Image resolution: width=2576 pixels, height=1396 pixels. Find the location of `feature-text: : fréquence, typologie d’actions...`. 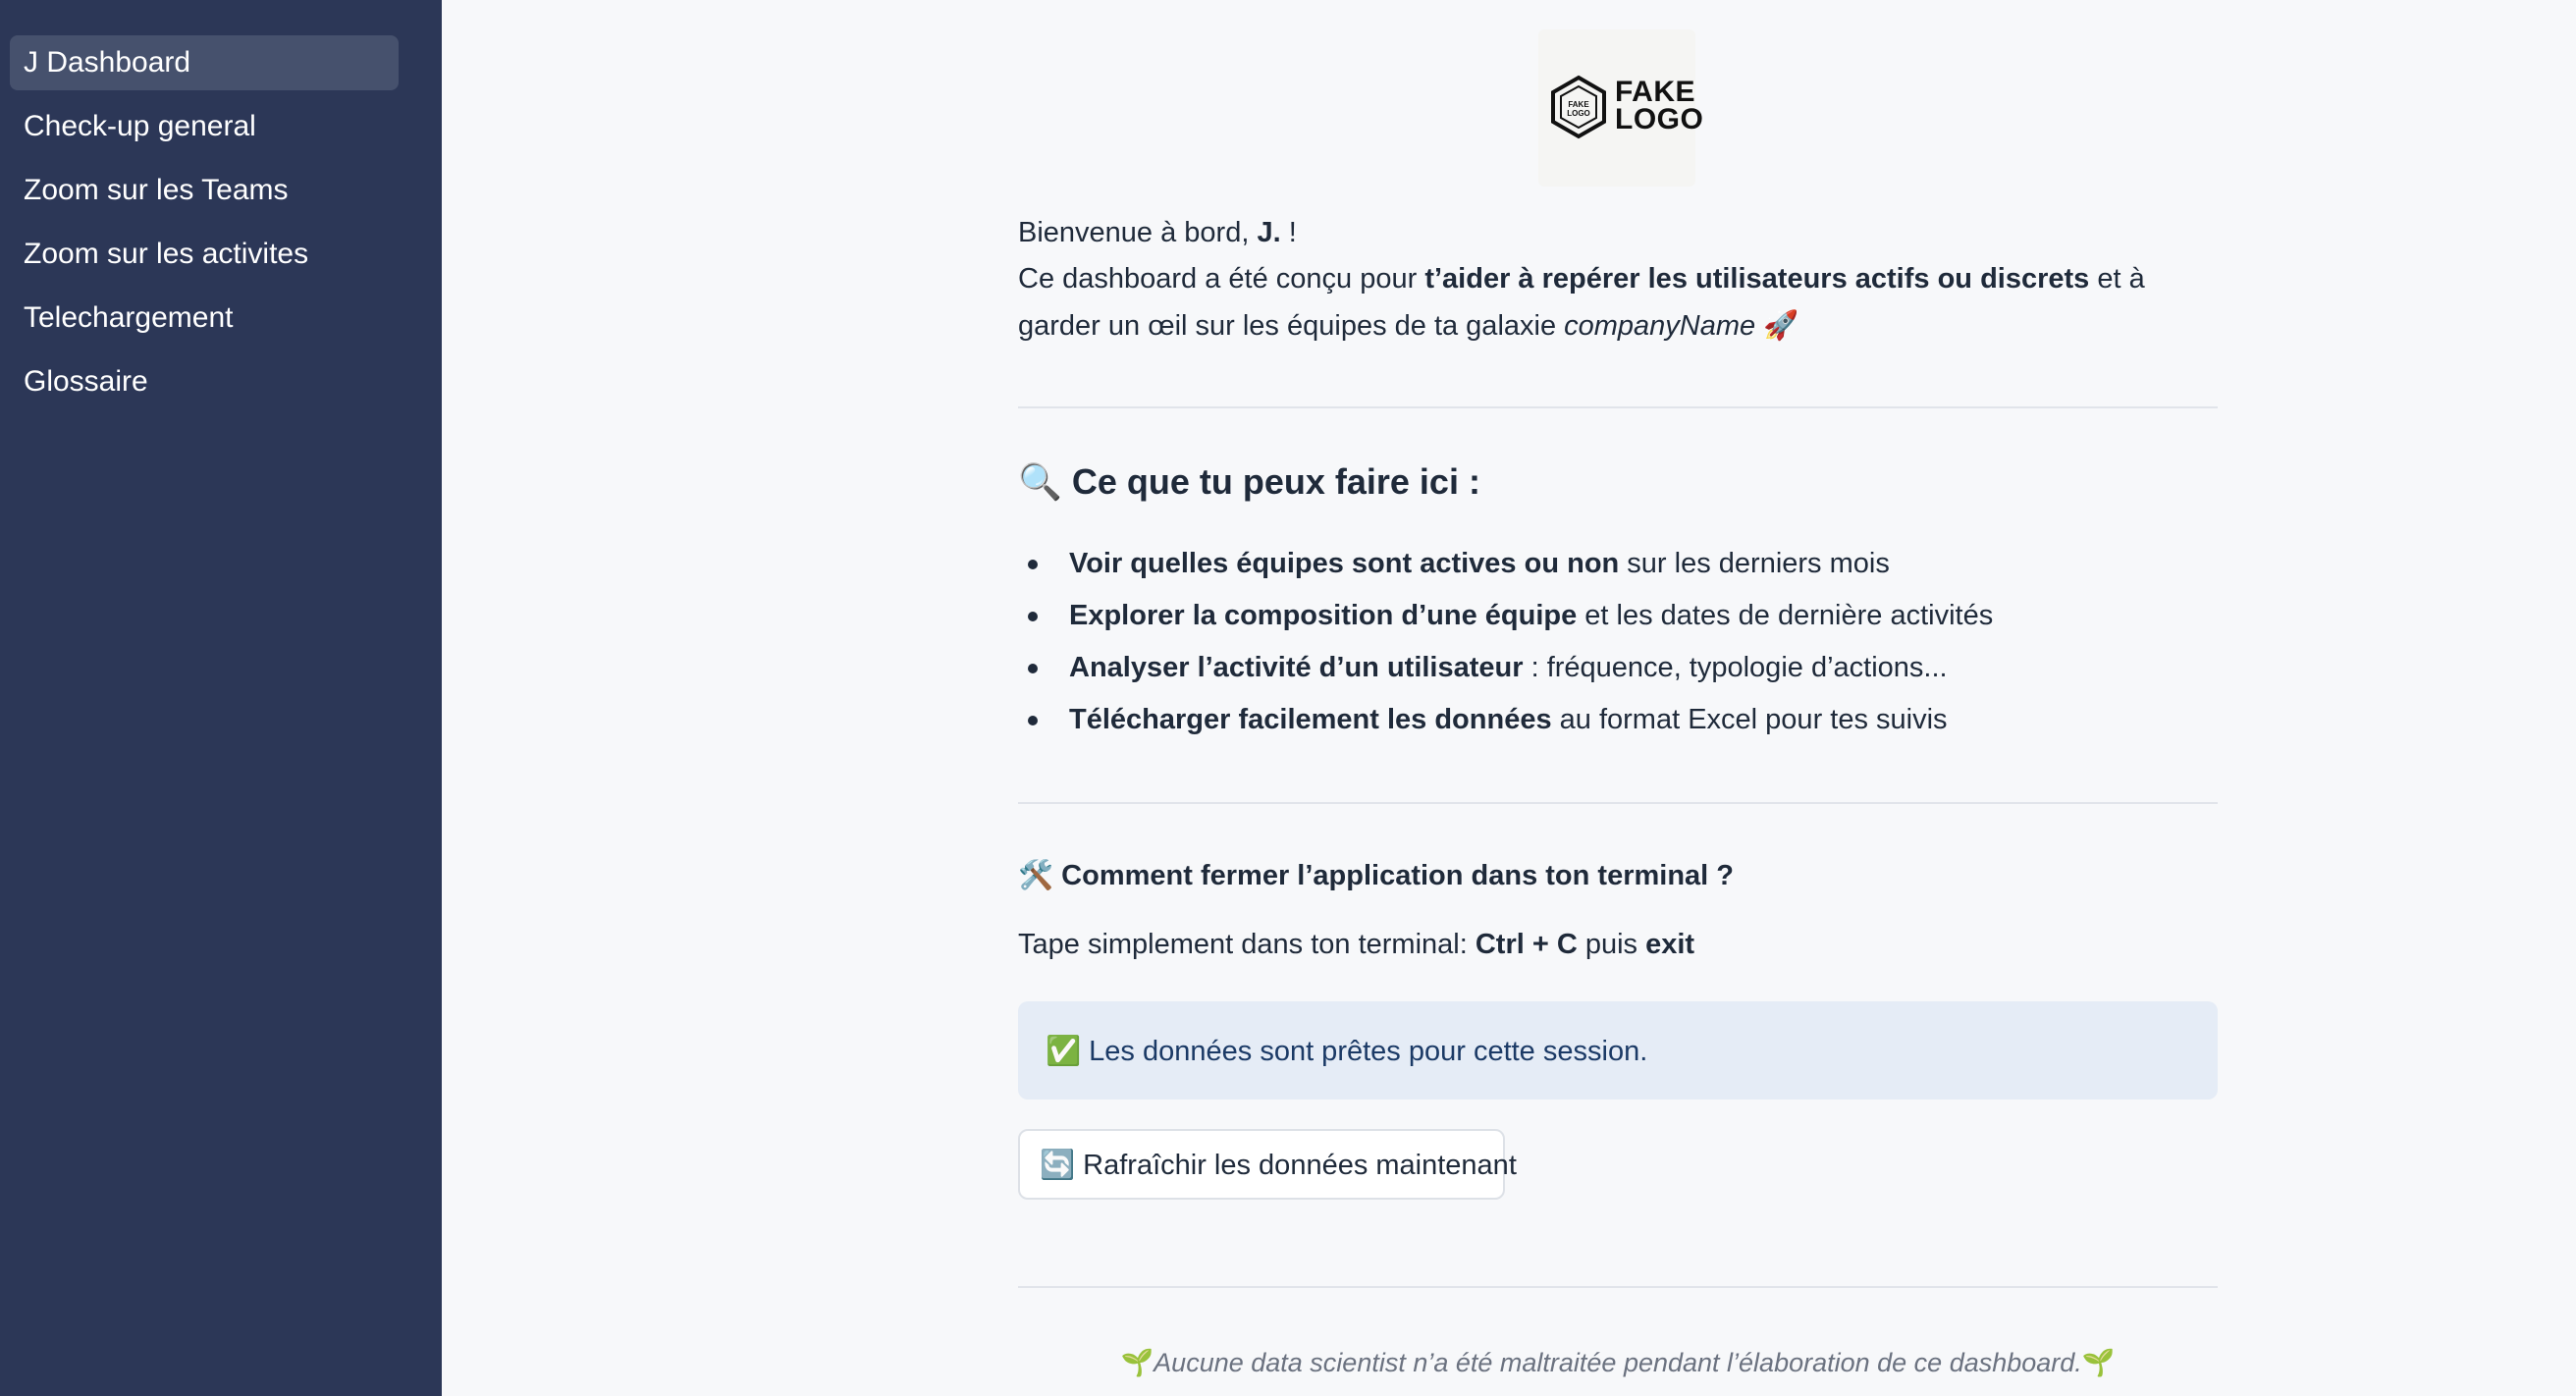

feature-text: : fréquence, typologie d’actions... is located at coordinates (1735, 667).